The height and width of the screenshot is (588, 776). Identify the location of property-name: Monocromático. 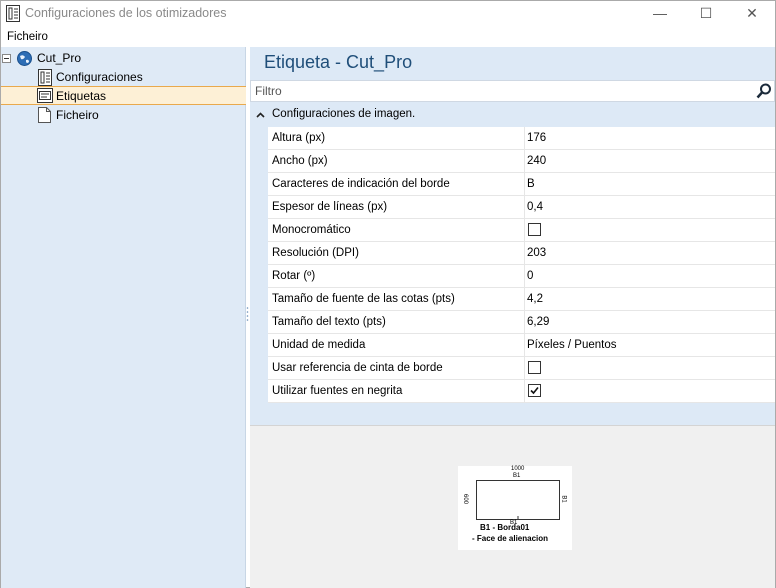
(311, 230).